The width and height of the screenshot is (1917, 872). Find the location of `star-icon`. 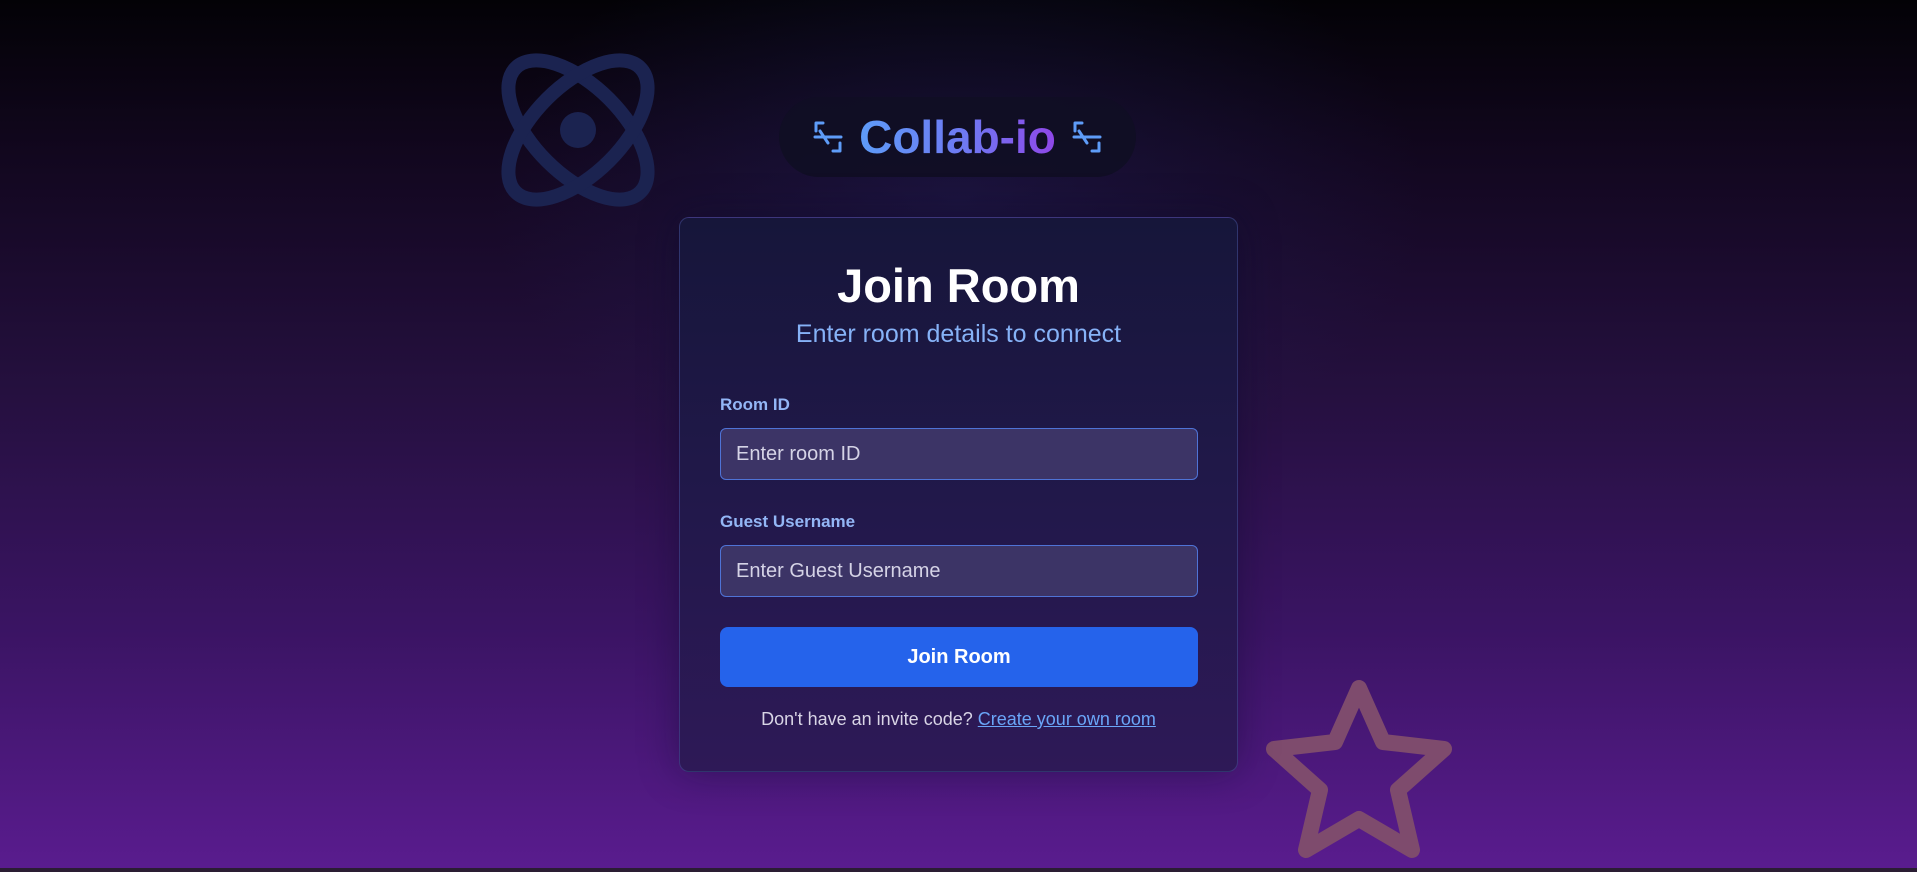

star-icon is located at coordinates (1359, 769).